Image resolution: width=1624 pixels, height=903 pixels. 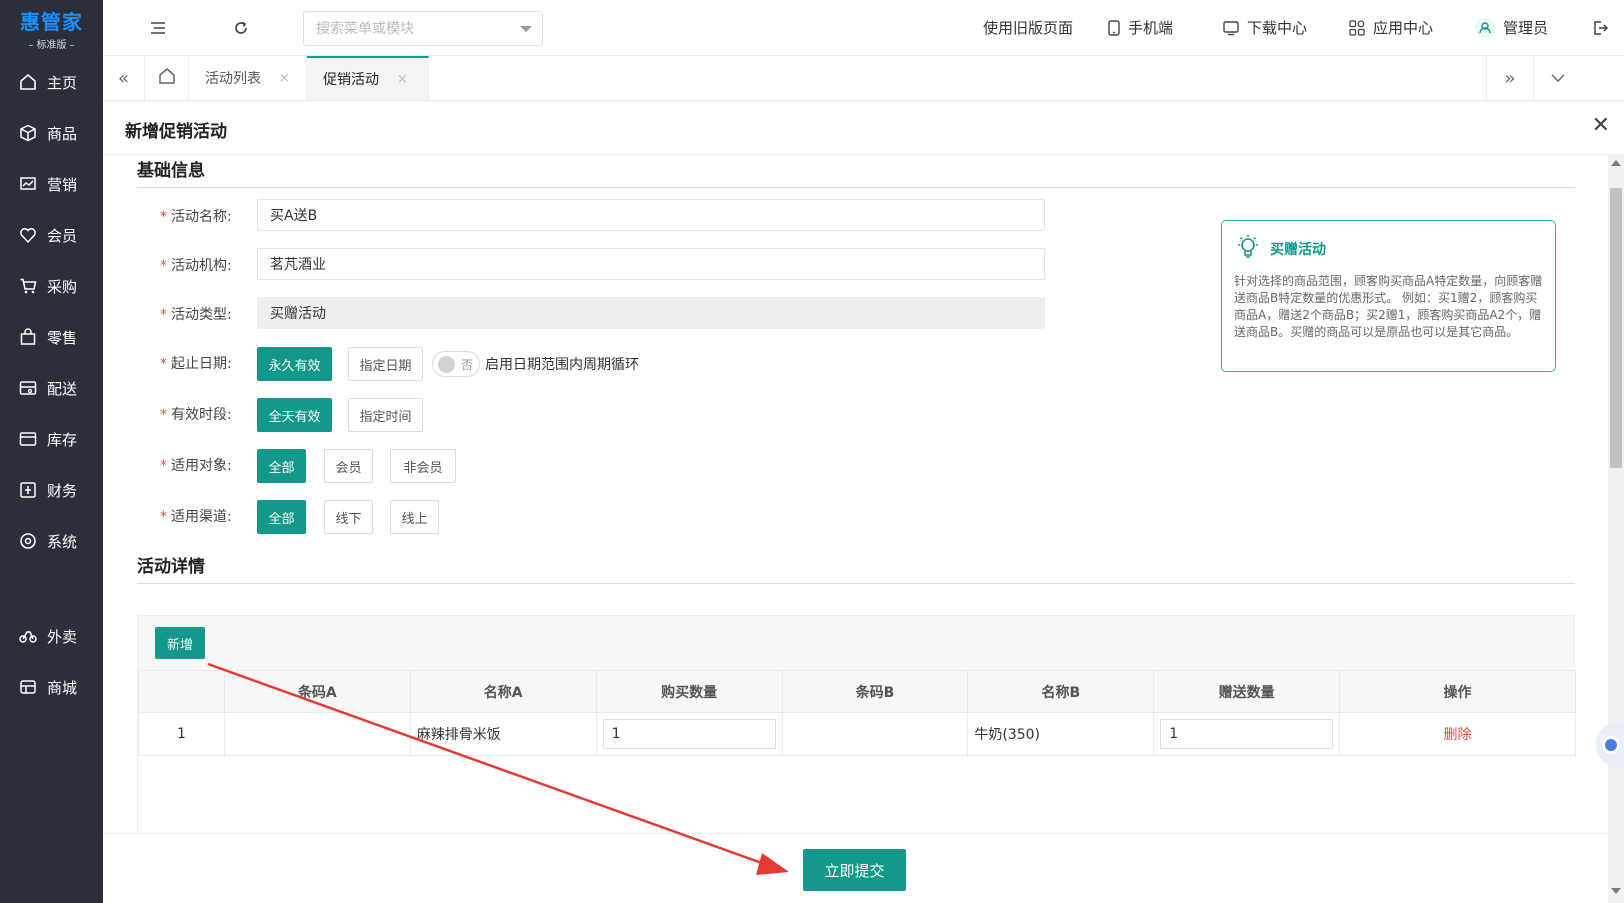 What do you see at coordinates (28, 286) in the screenshot?
I see `cart-icon` at bounding box center [28, 286].